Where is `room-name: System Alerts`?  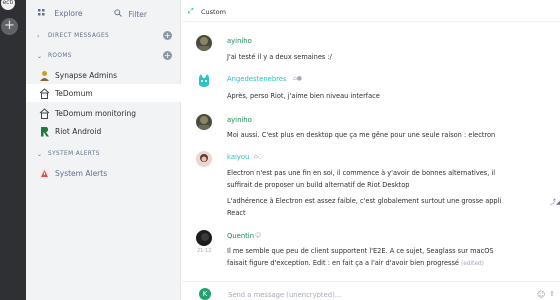
room-name: System Alerts is located at coordinates (81, 173).